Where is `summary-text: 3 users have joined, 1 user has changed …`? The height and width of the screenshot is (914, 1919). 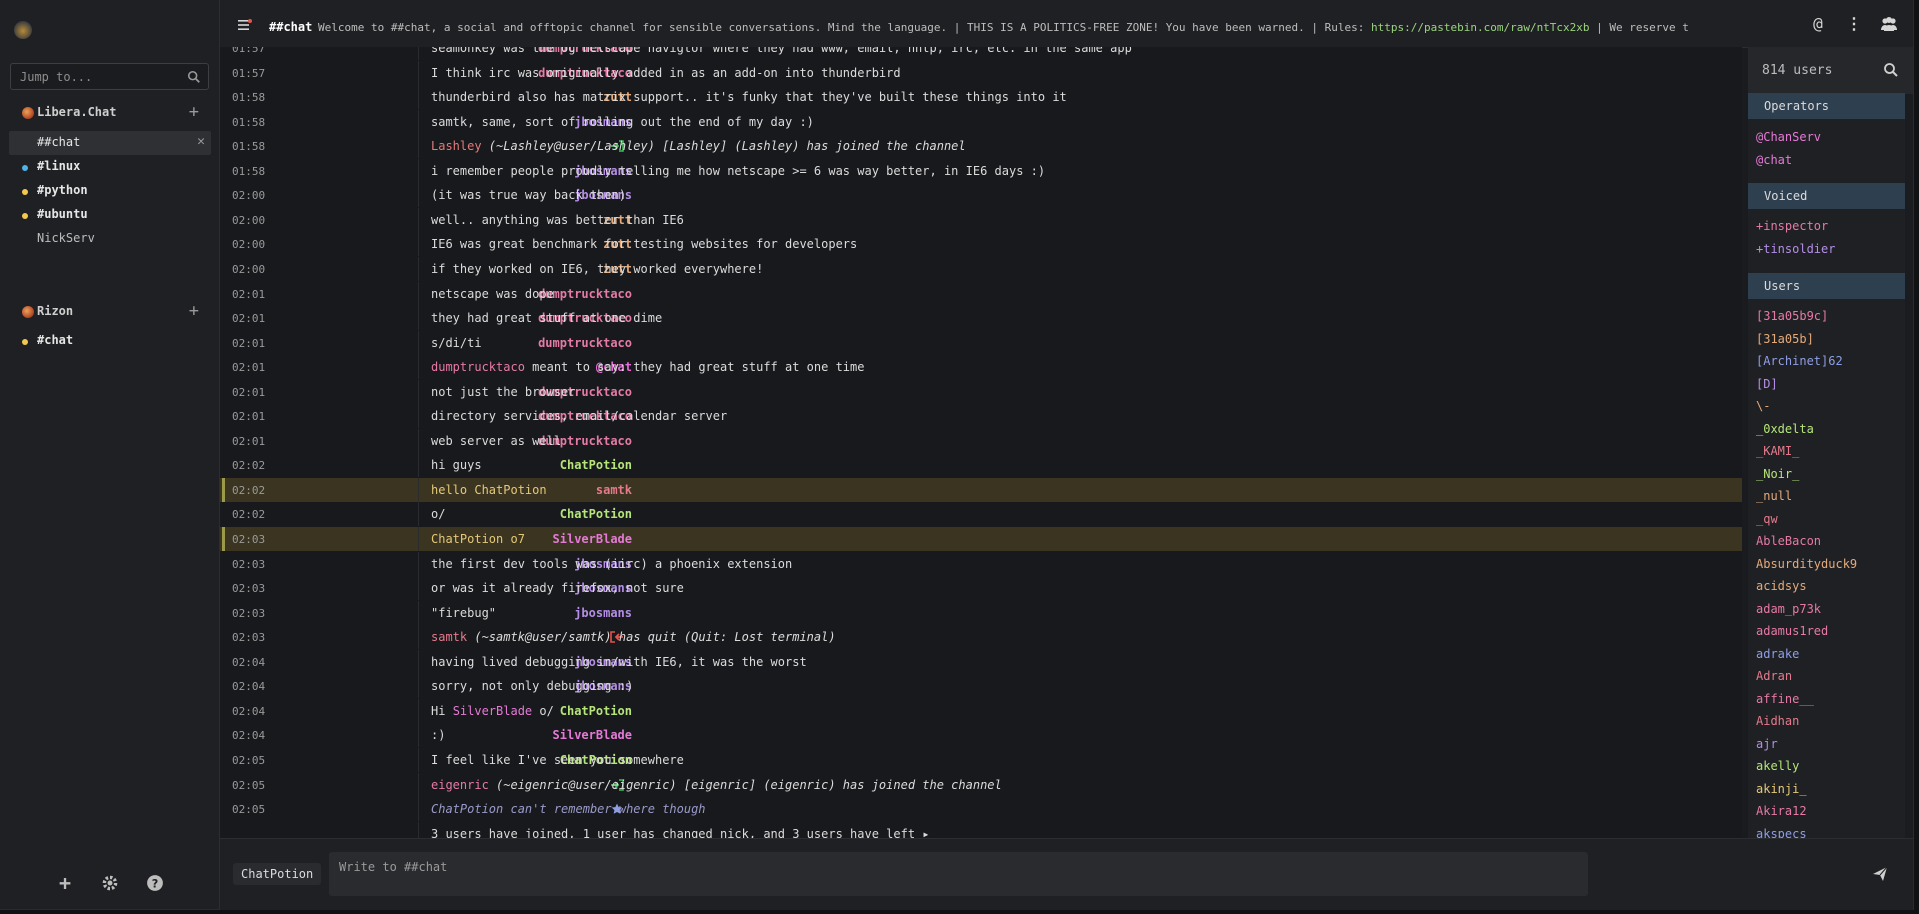
summary-text: 3 users have joined, 1 user has changed … is located at coordinates (673, 832).